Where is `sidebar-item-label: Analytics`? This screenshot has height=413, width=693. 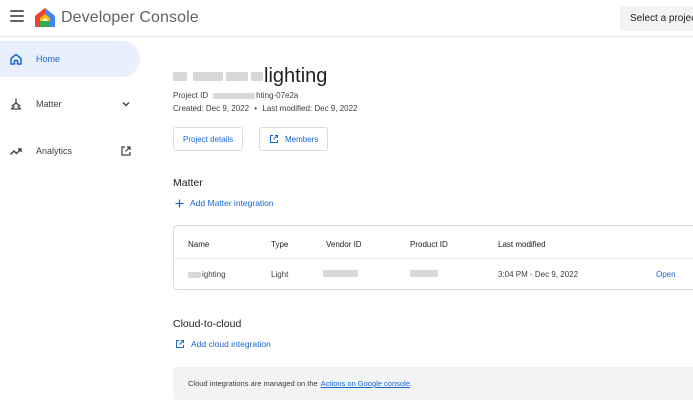 sidebar-item-label: Analytics is located at coordinates (54, 151).